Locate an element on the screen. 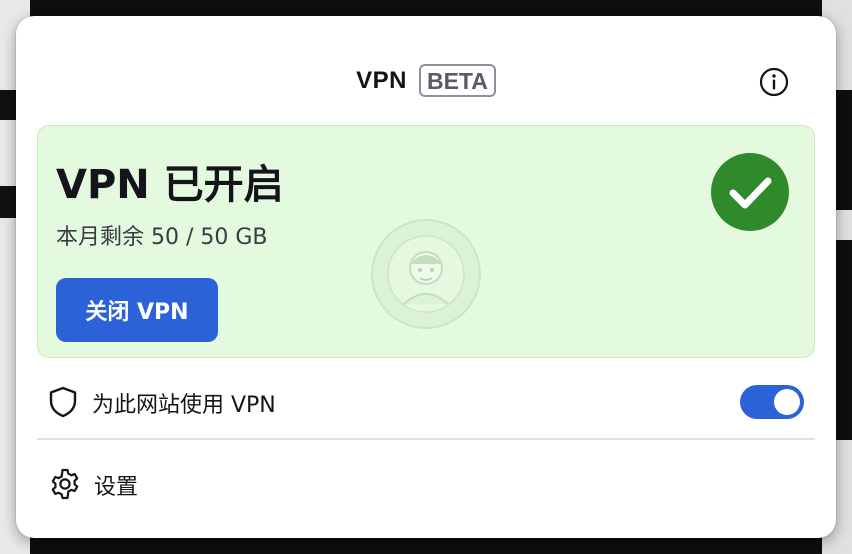  data-remaining-text: 本月剩余 50 / 50 GB is located at coordinates (162, 237).